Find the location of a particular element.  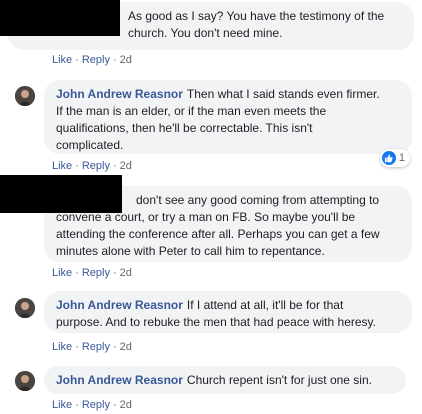

reaction-count: 1 is located at coordinates (401, 158).